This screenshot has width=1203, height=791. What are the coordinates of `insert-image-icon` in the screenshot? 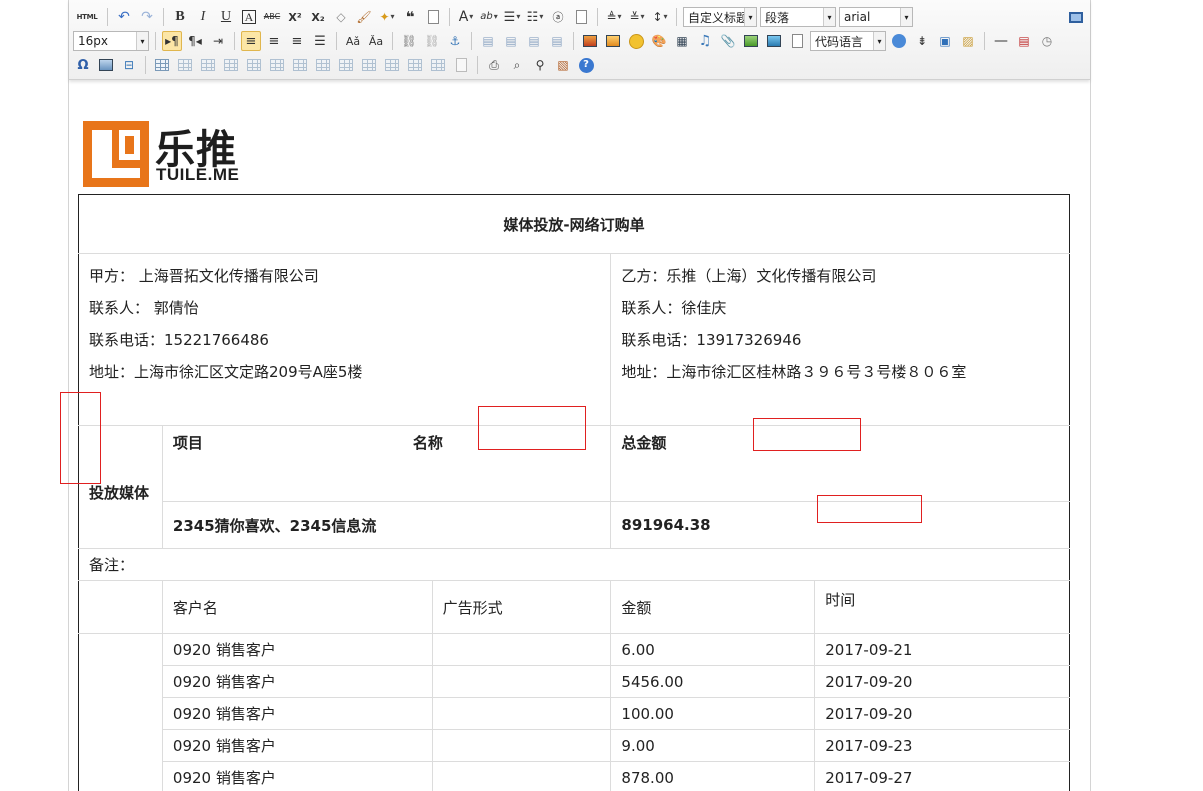 It's located at (613, 41).